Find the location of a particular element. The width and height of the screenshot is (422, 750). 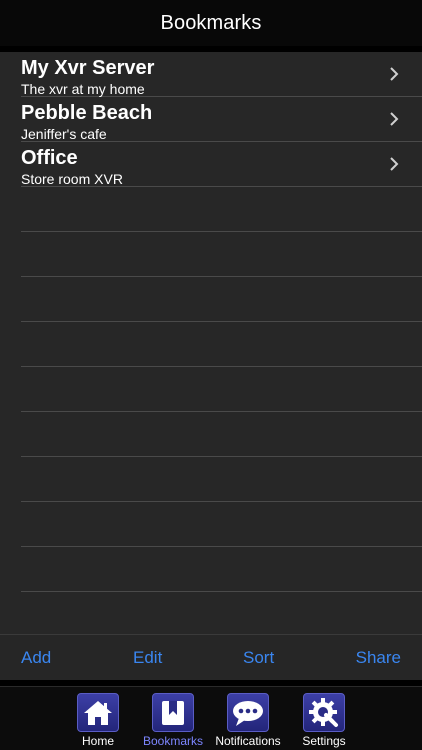

bookmark-row: My Xvr Server The xvr at my home is located at coordinates (221, 74).